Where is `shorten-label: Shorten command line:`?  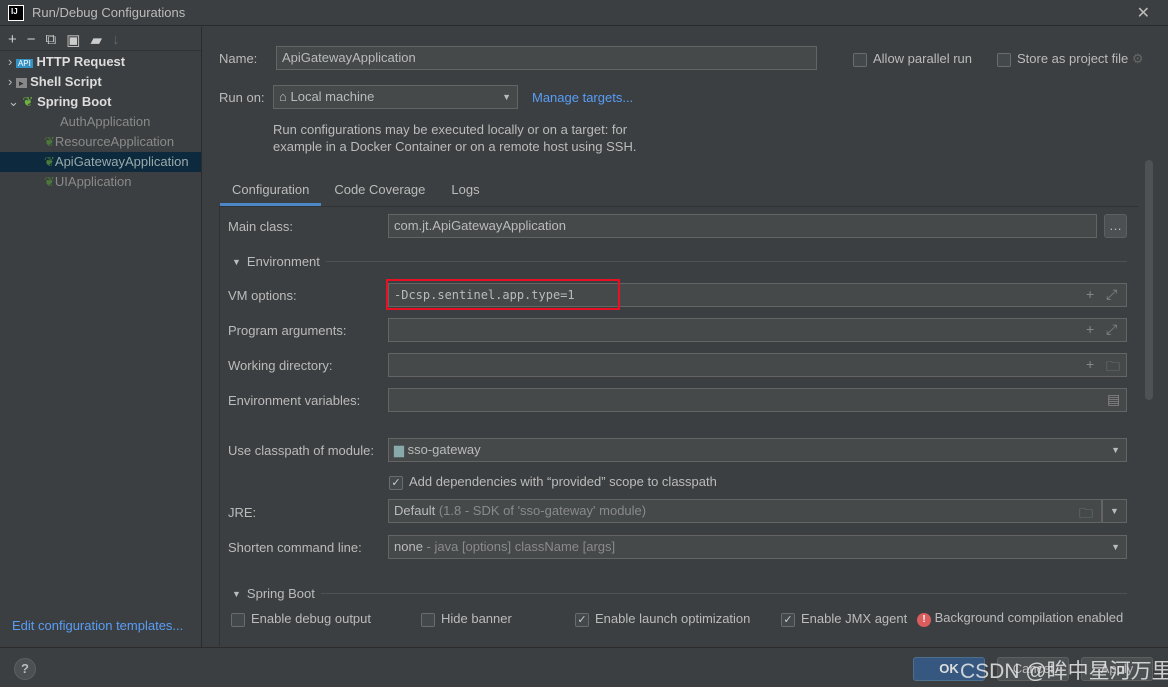
shorten-label: Shorten command line: is located at coordinates (295, 547).